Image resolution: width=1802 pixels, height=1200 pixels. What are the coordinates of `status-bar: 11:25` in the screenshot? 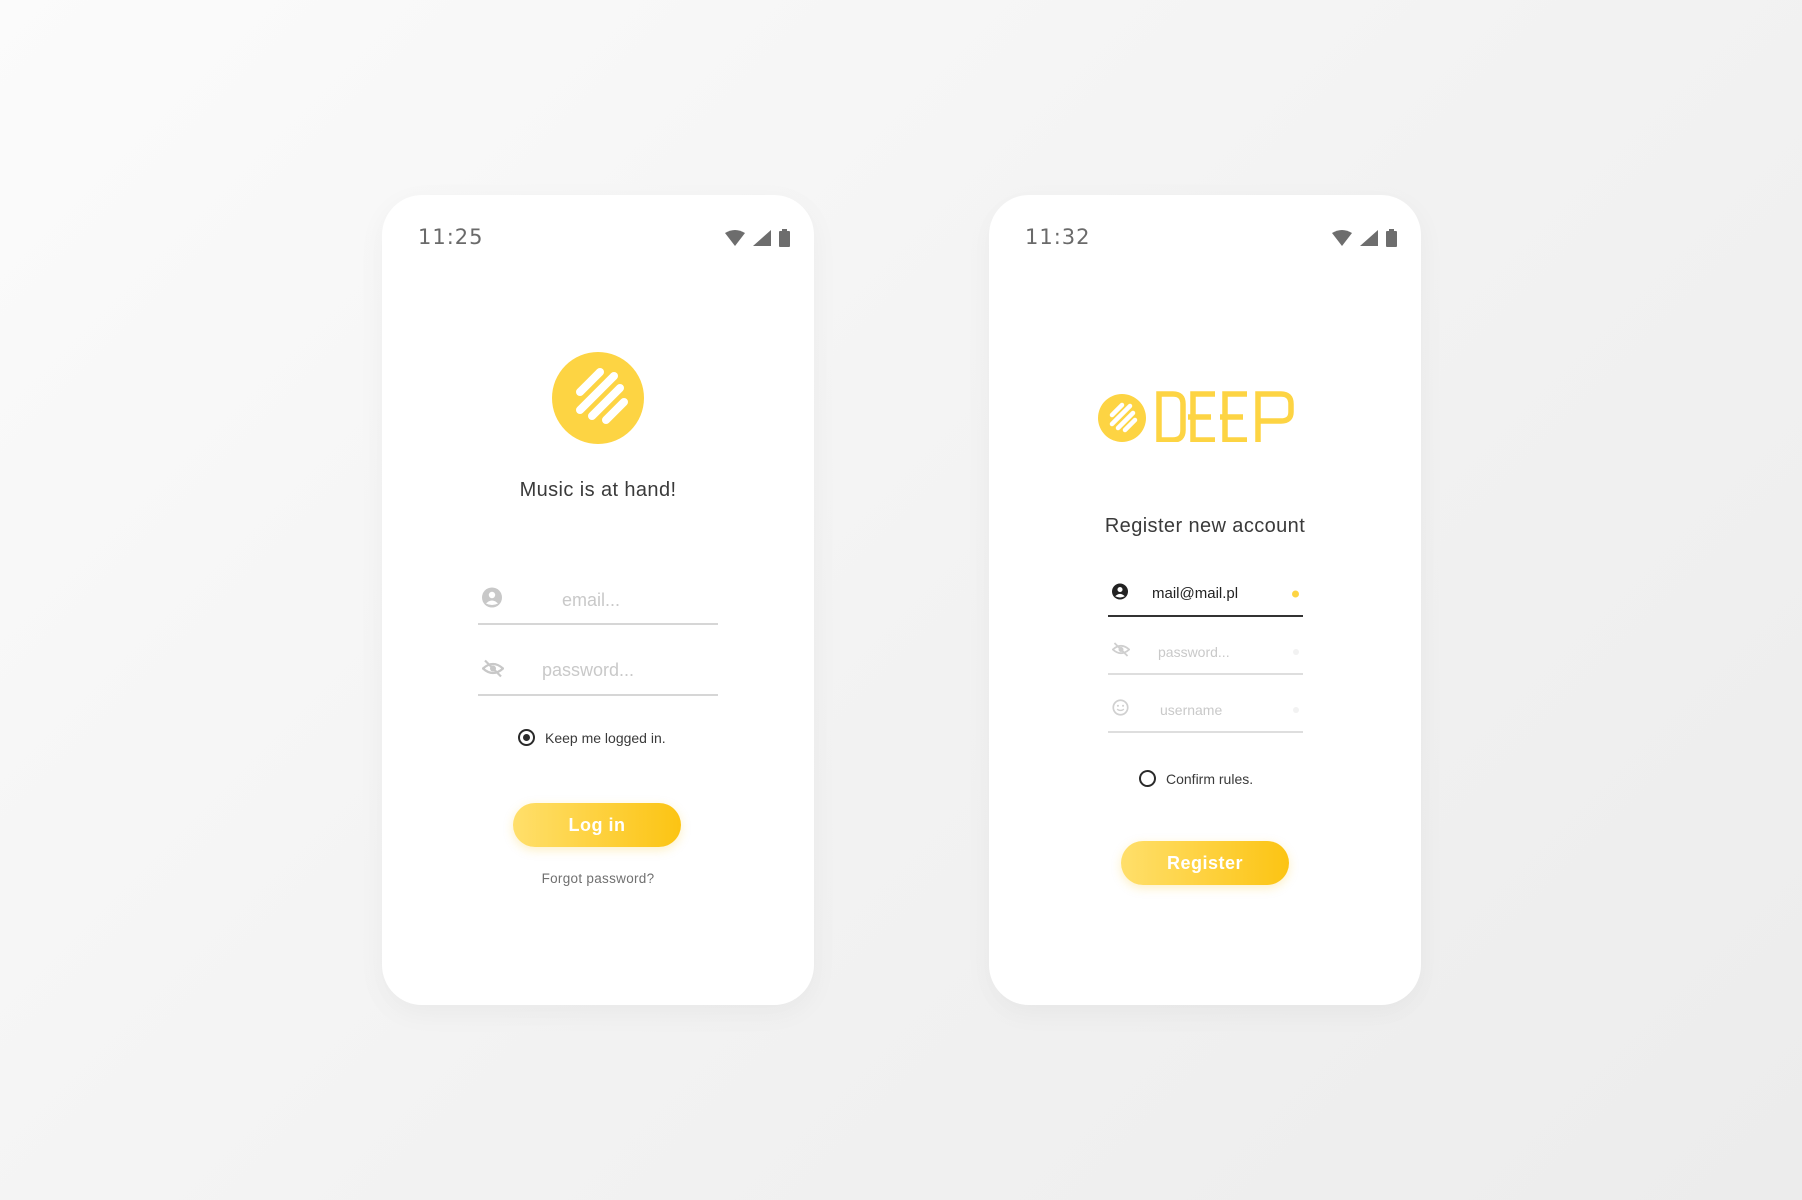 It's located at (604, 240).